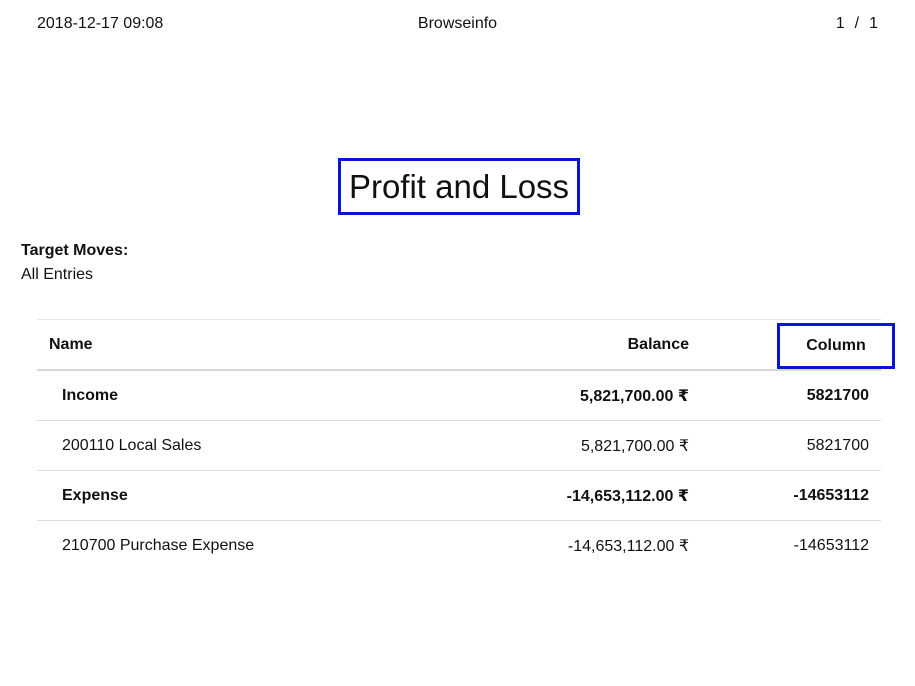 This screenshot has width=915, height=686. What do you see at coordinates (75, 250) in the screenshot?
I see `target-moves-label: Target Moves:` at bounding box center [75, 250].